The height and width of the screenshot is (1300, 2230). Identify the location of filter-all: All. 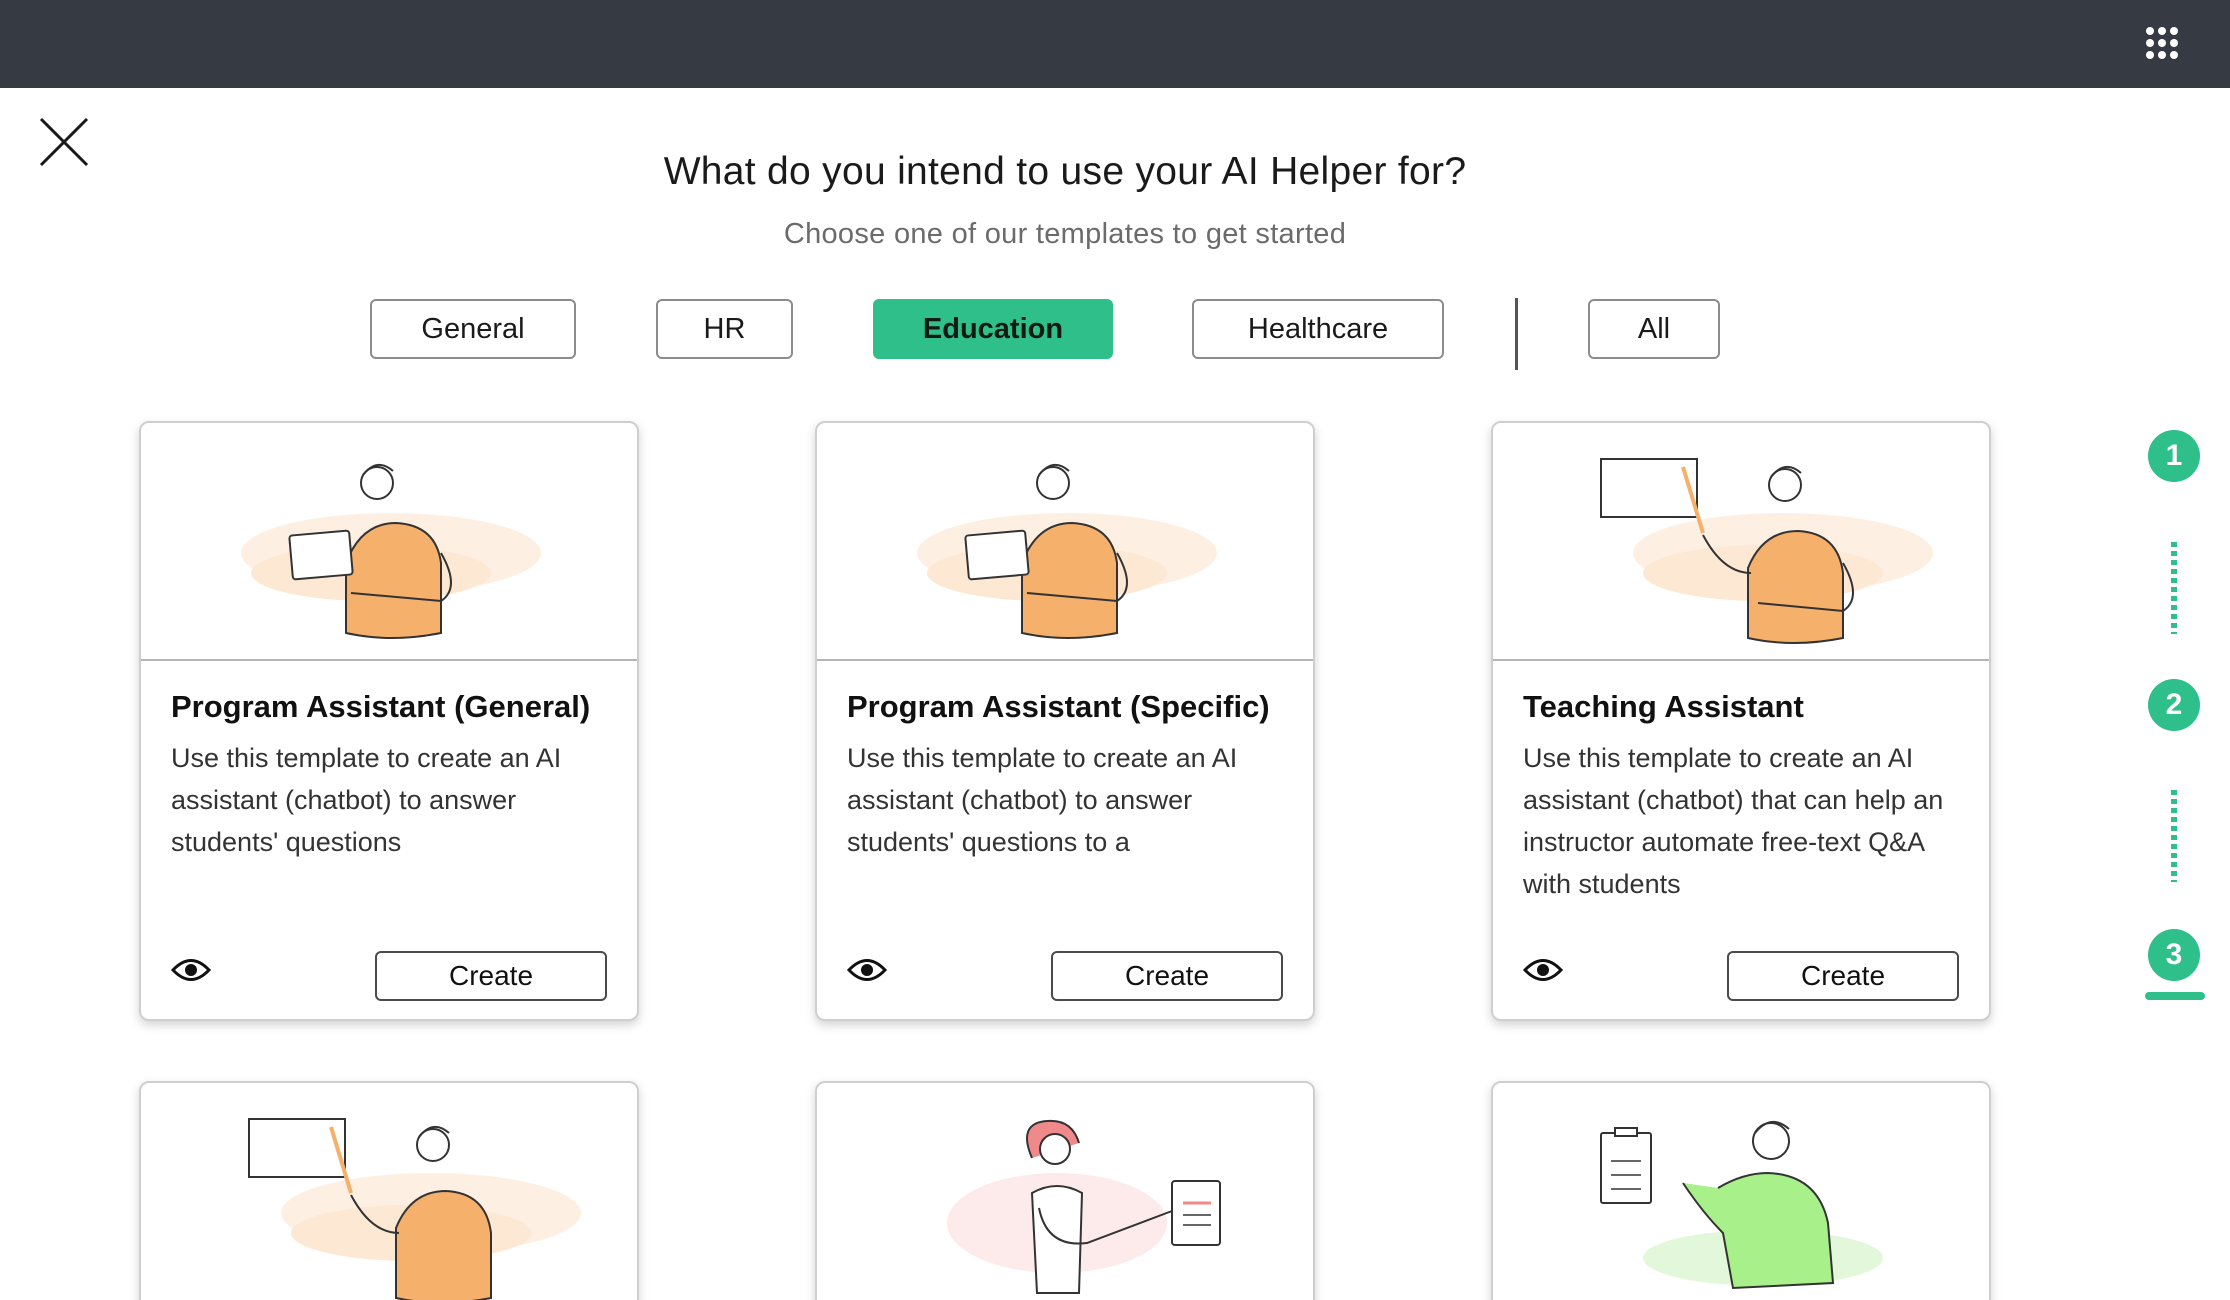
(1654, 329).